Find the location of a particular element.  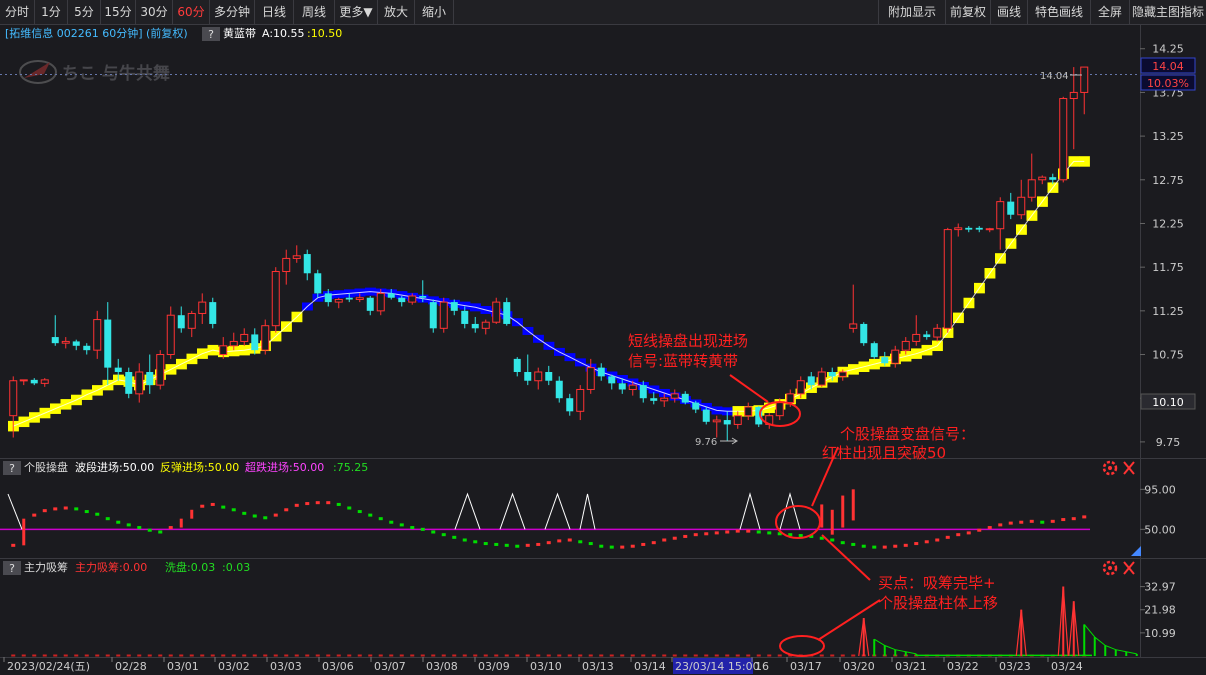

panel3-help-icon: ? is located at coordinates (12, 568).